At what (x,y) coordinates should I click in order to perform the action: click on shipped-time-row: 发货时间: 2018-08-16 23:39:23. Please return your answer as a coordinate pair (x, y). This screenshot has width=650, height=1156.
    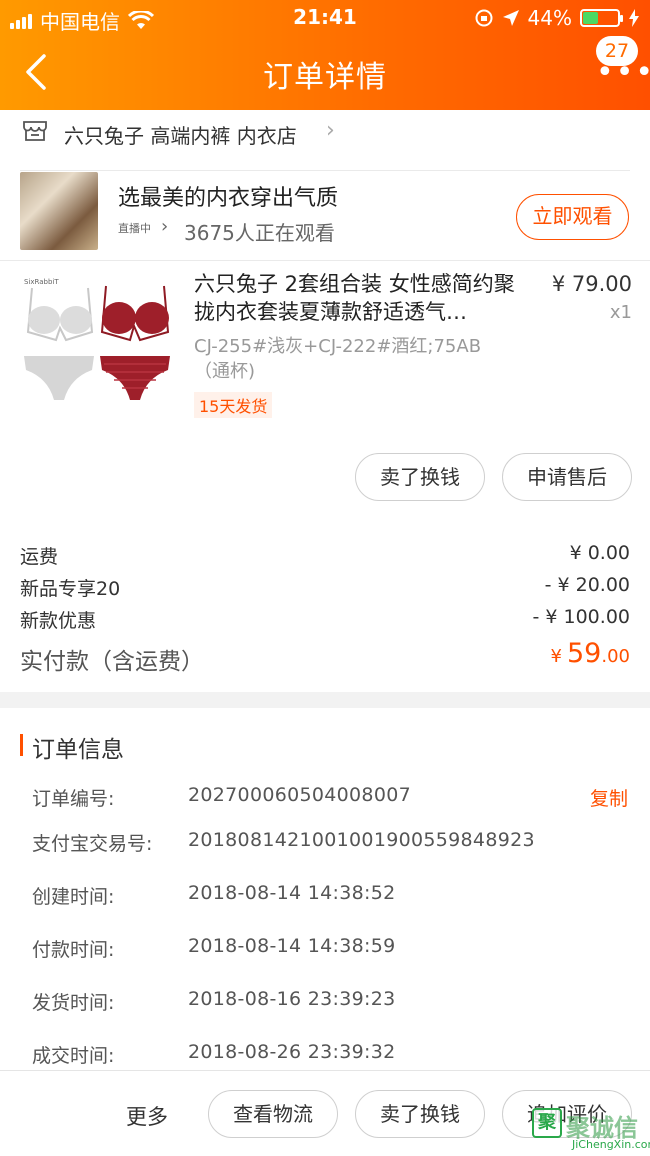
    Looking at the image, I should click on (325, 1001).